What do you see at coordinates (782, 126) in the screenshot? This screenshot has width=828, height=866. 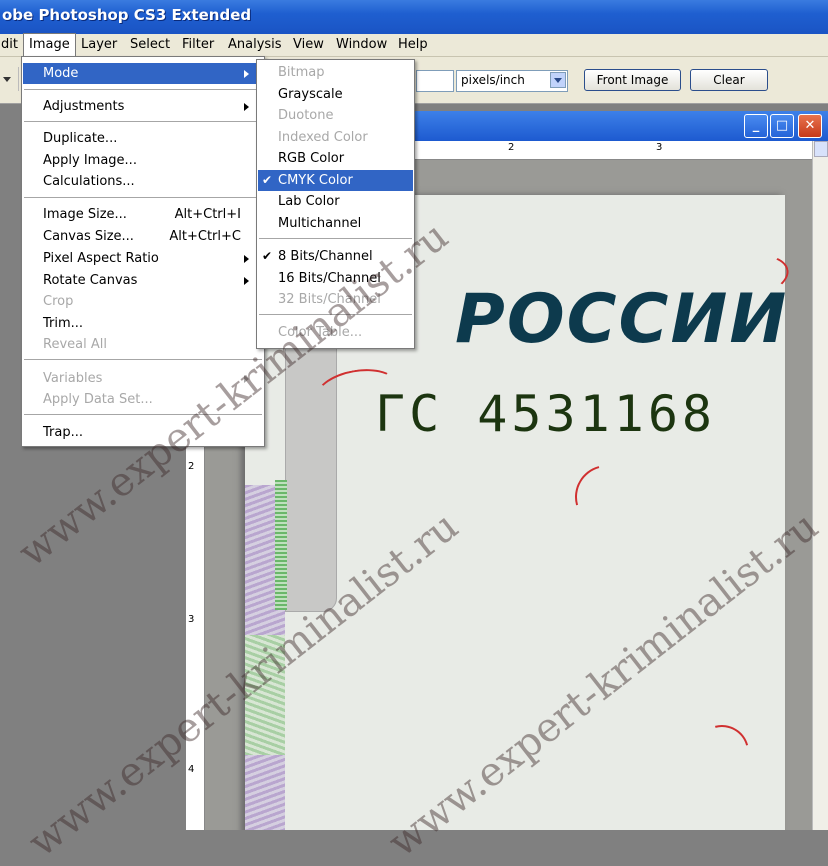 I see `maximize-icon: □` at bounding box center [782, 126].